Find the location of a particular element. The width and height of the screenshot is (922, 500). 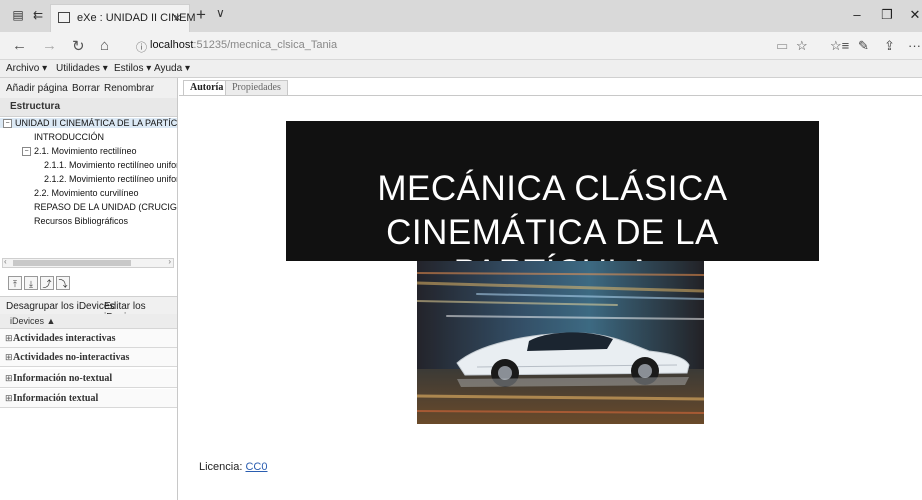

new-tab-button: + is located at coordinates (201, 15).